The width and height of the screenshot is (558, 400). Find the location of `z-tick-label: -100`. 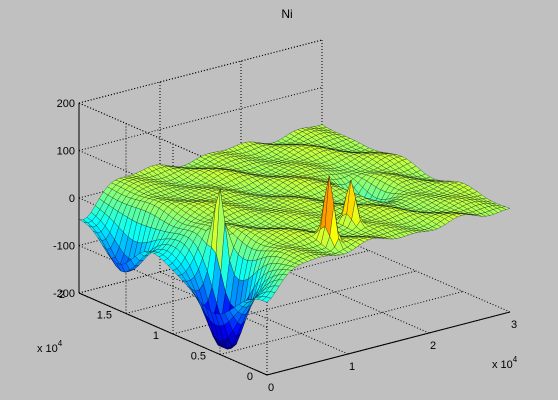

z-tick-label: -100 is located at coordinates (64, 247).